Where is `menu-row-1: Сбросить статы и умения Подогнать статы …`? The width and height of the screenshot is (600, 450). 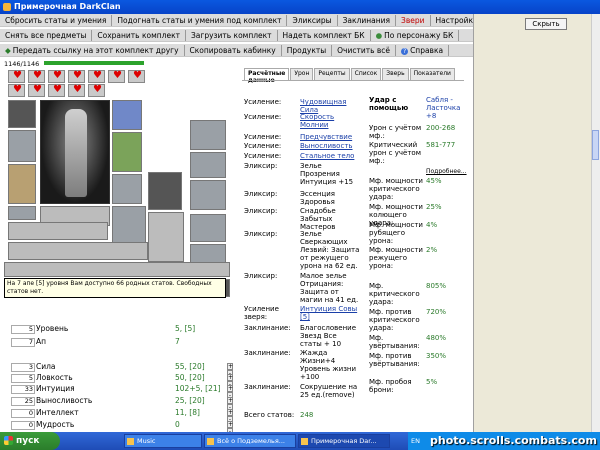
menu-row-1: Сбросить статы и умения Подогнать статы … is located at coordinates (236, 20).